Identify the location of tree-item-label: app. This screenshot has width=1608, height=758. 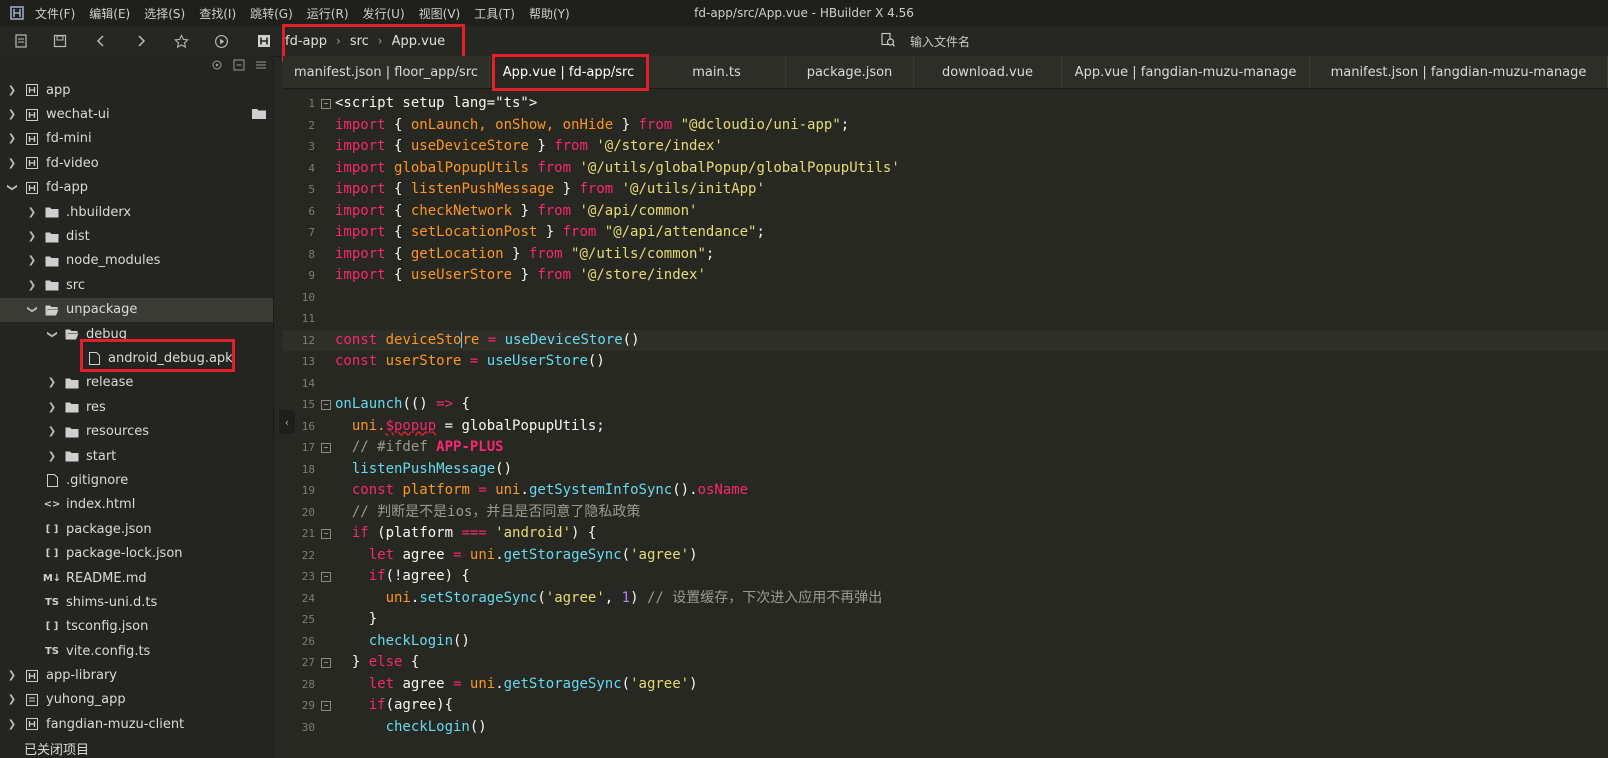
(58, 90).